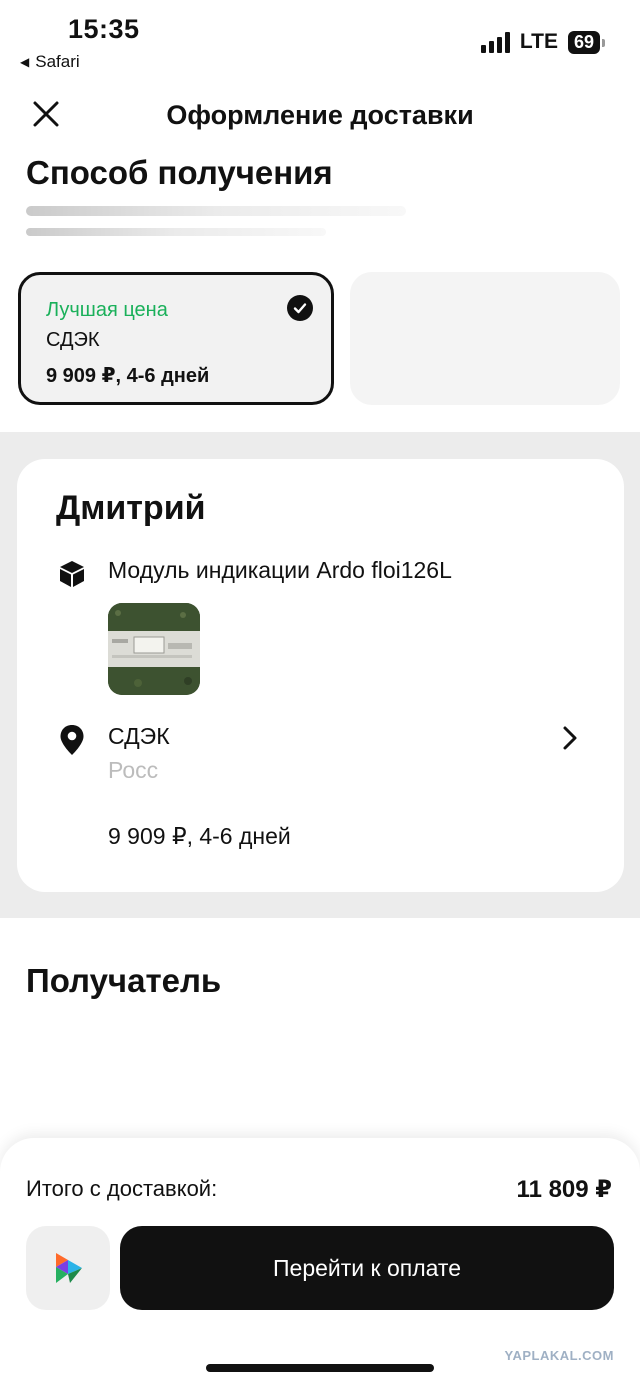  What do you see at coordinates (280, 570) in the screenshot?
I see `product-name: Модуль индикации Ardo floi126L` at bounding box center [280, 570].